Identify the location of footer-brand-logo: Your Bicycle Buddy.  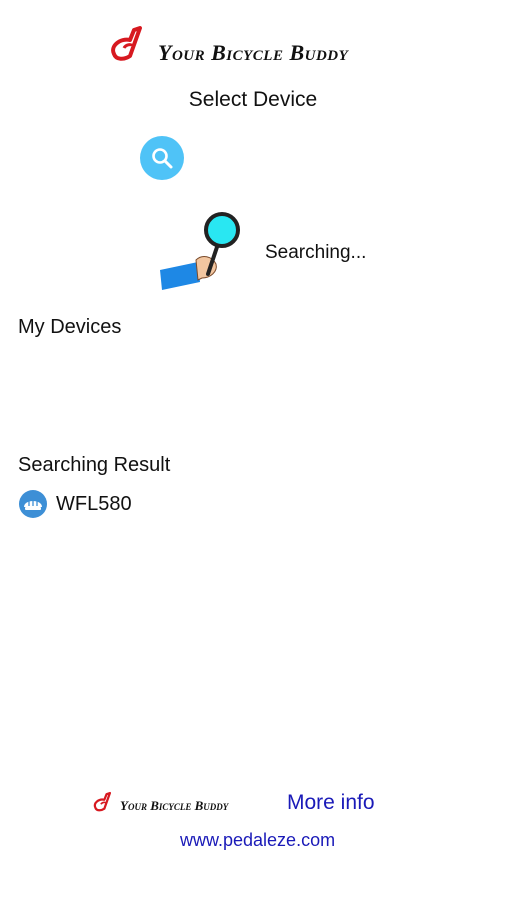
(182, 802).